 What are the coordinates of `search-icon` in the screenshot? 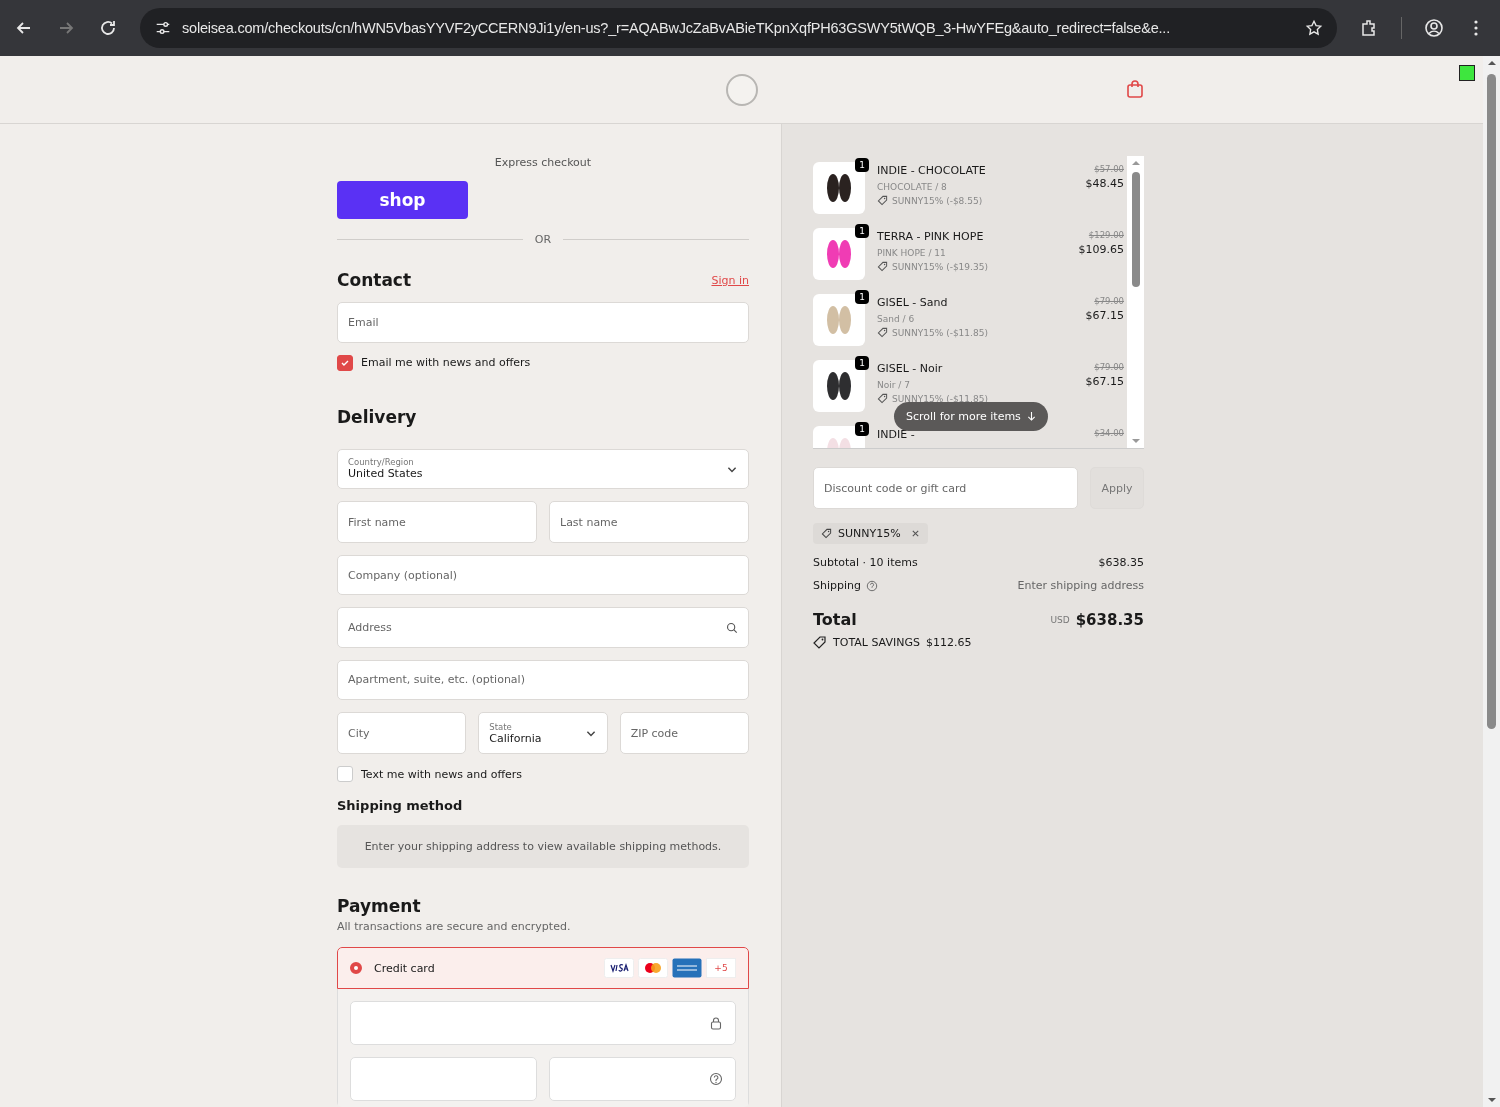 It's located at (732, 627).